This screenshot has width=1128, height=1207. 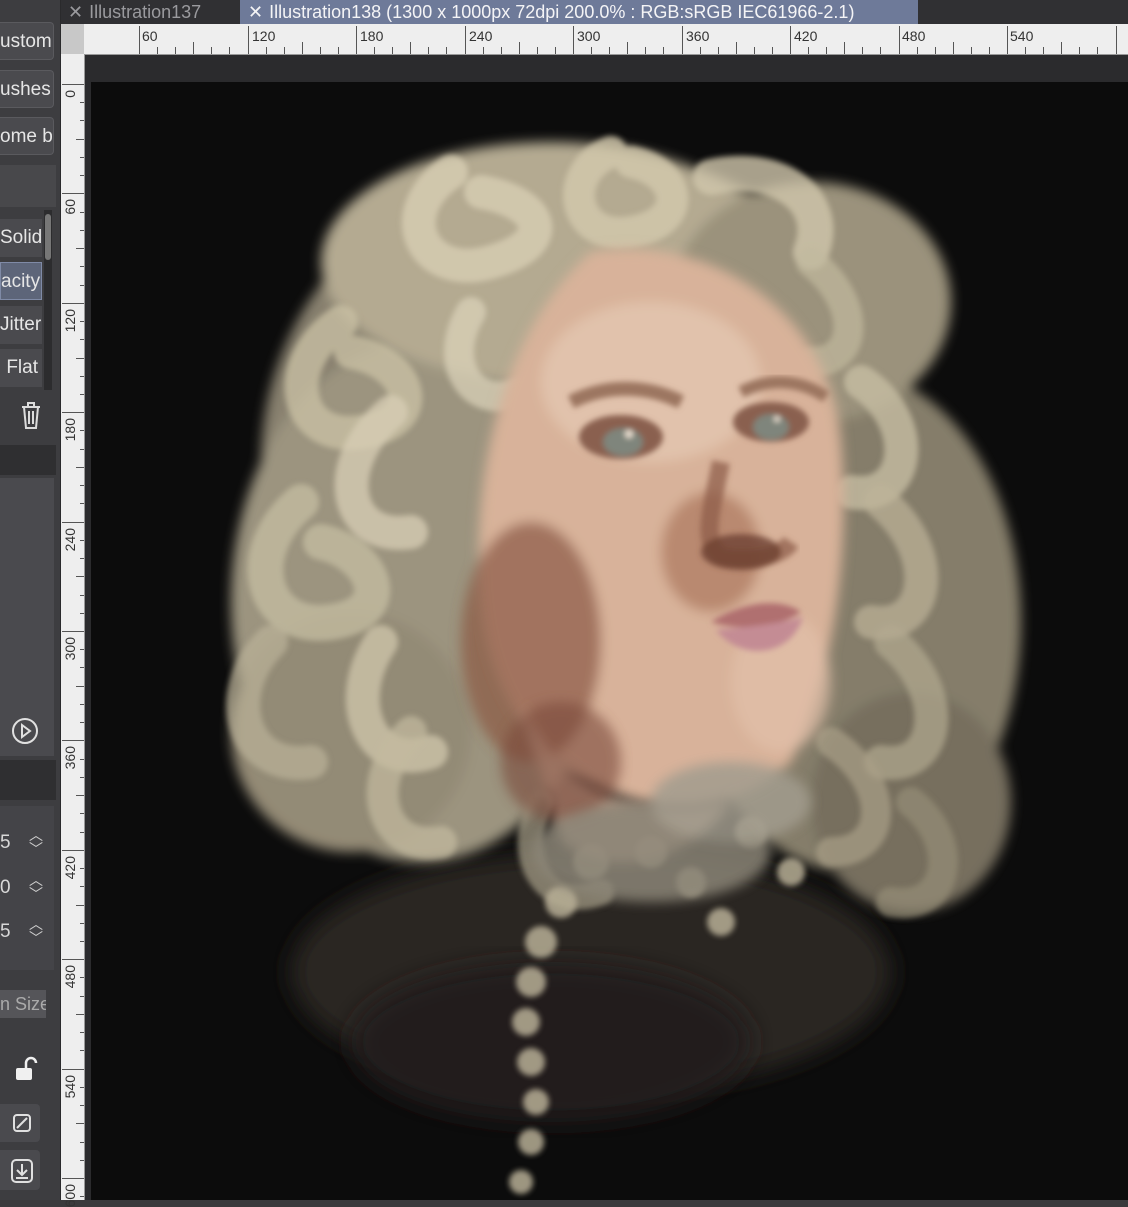 What do you see at coordinates (21, 325) in the screenshot?
I see `brush-option-jitter: Jitter` at bounding box center [21, 325].